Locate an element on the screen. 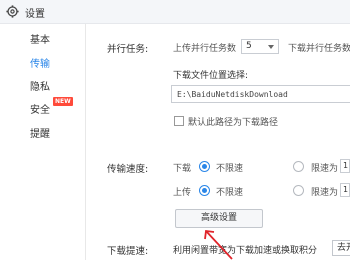 Image resolution: width=350 pixels, height=260 pixels. upload-limit-label: 限速为 is located at coordinates (325, 193).